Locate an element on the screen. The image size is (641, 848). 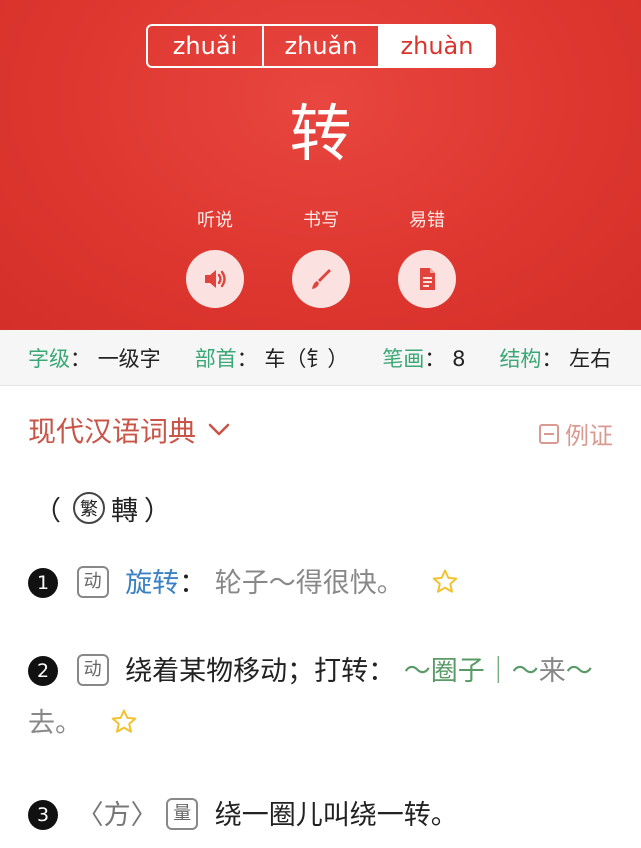
brush-icon is located at coordinates (321, 279).